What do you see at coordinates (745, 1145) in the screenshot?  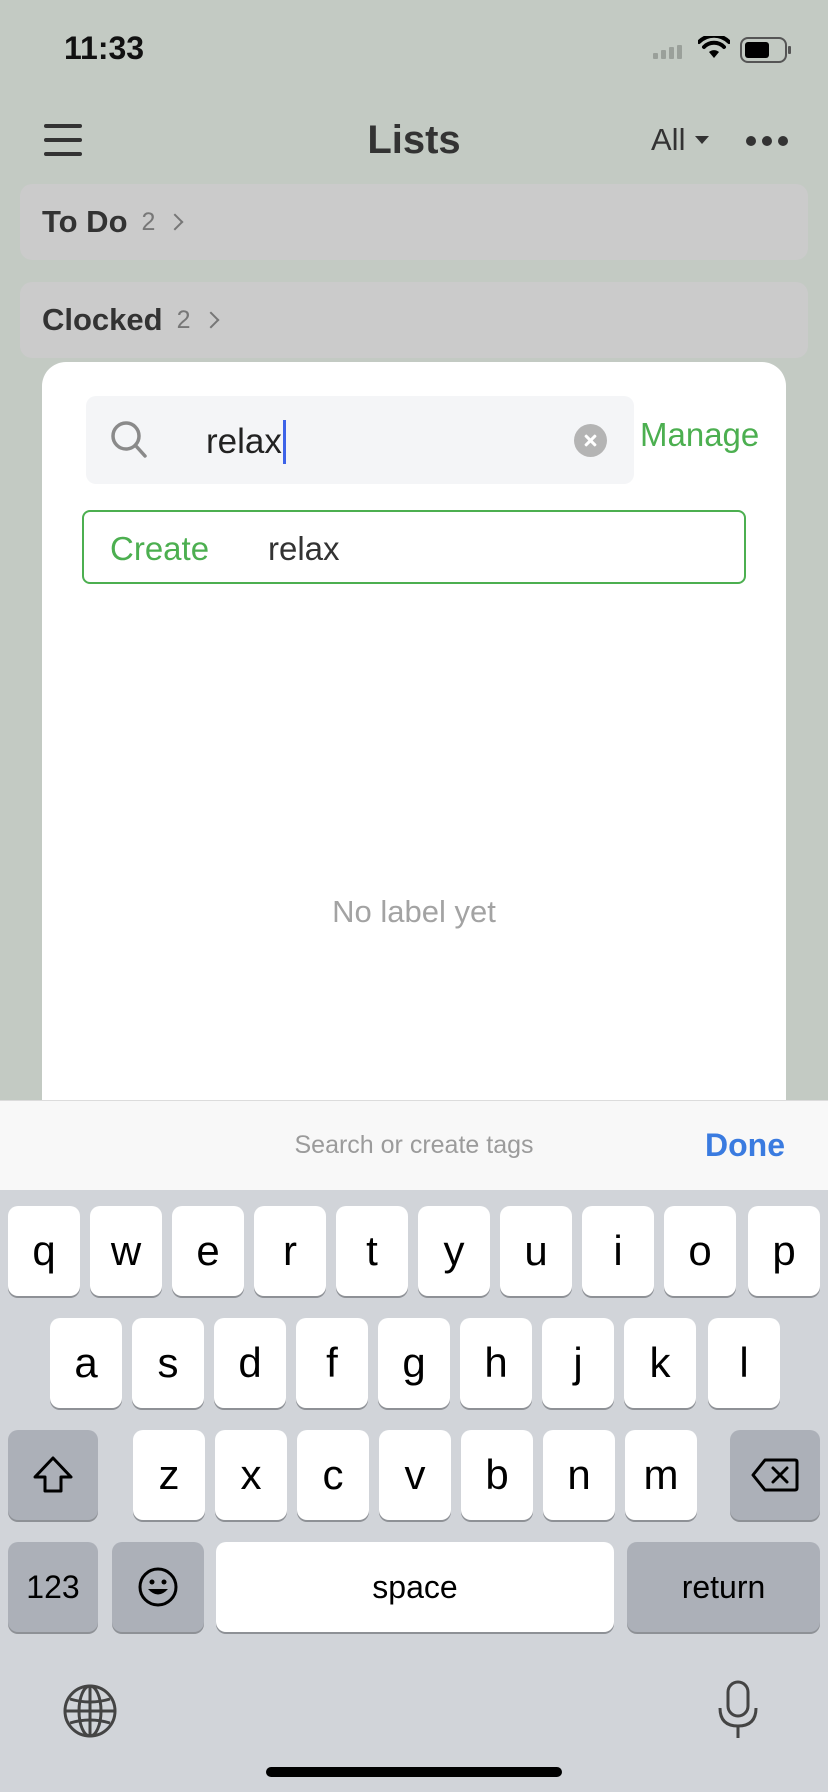 I see `done-button: Done` at bounding box center [745, 1145].